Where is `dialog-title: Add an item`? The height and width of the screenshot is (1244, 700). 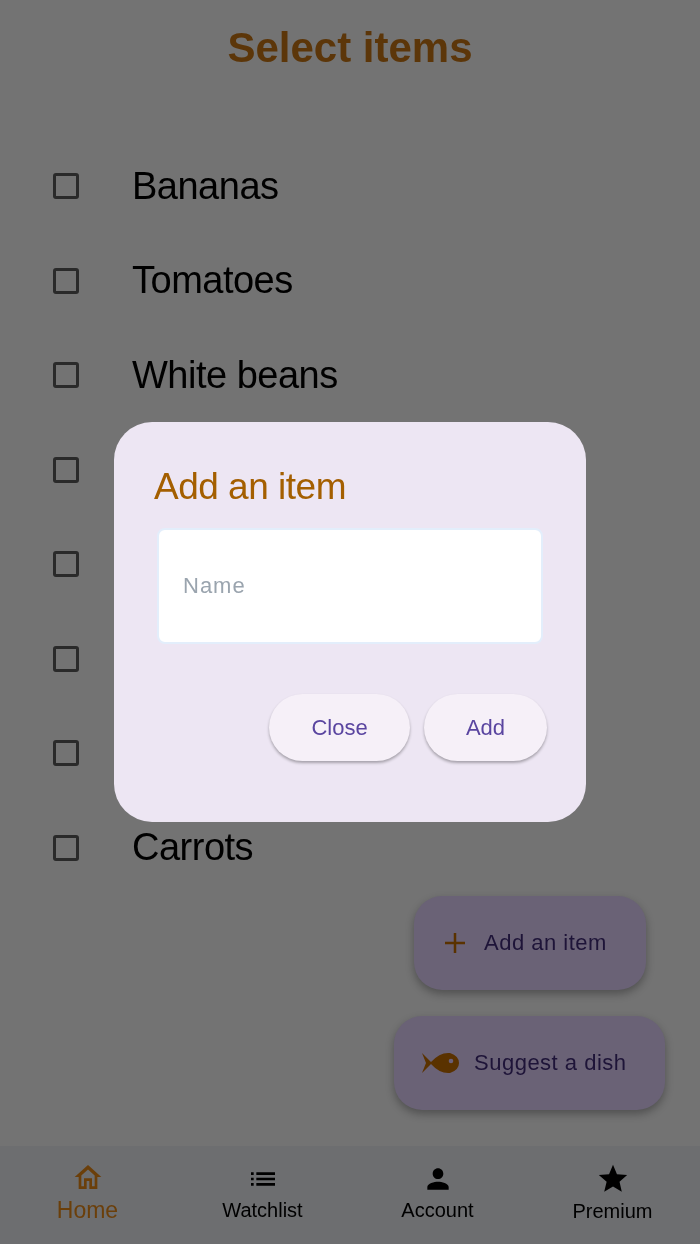 dialog-title: Add an item is located at coordinates (250, 487).